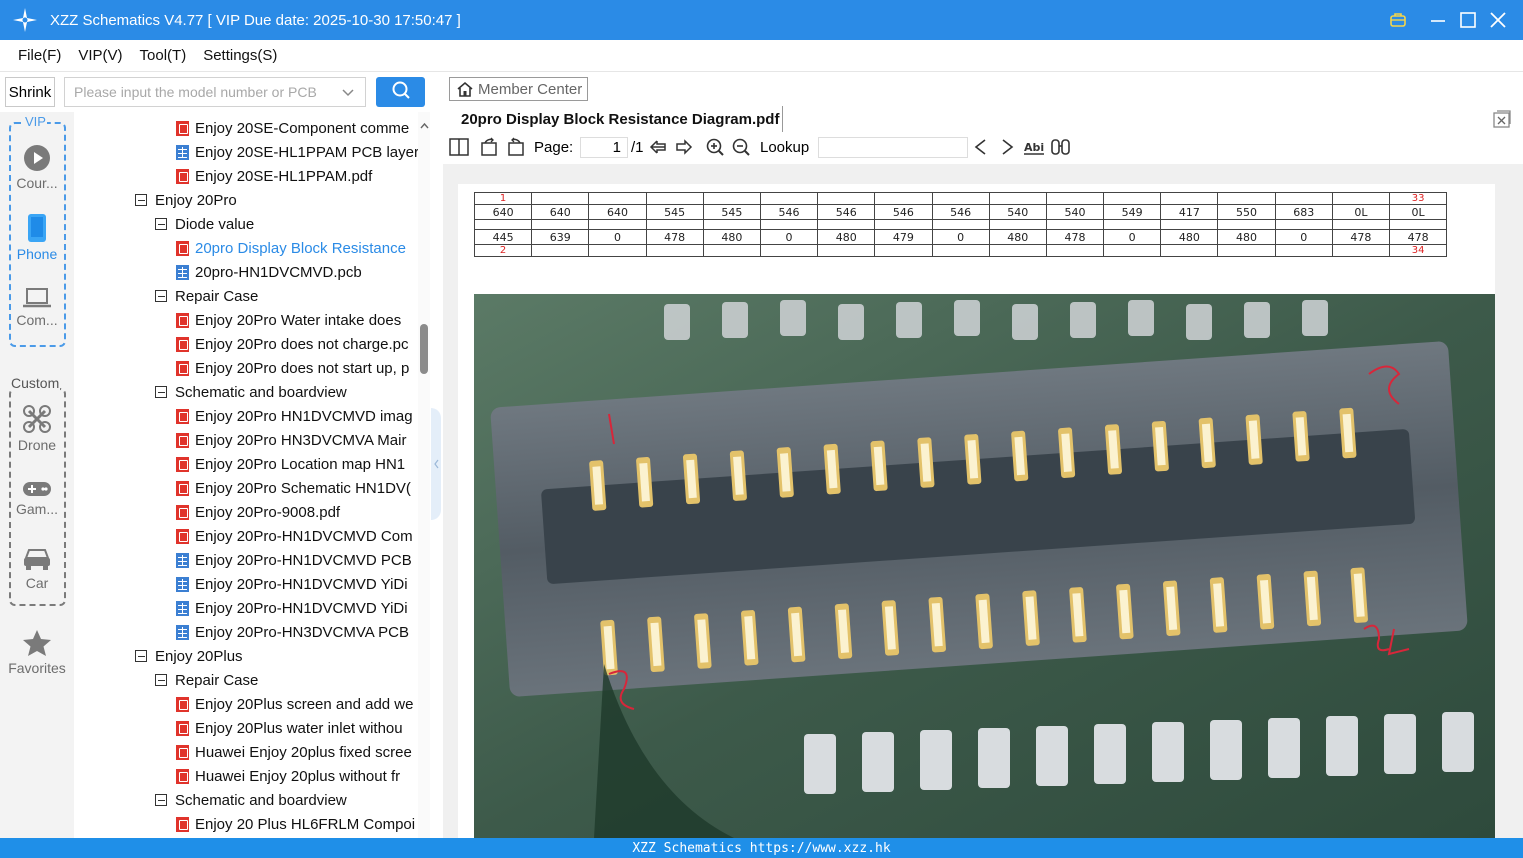 The width and height of the screenshot is (1523, 858). I want to click on table-cell: 480, so click(1246, 237).